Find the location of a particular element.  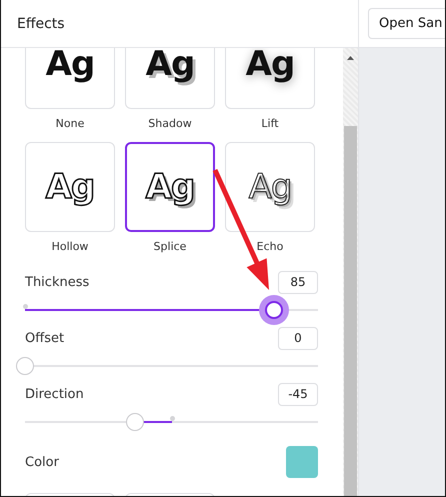

effect-name: Shadow is located at coordinates (170, 123).